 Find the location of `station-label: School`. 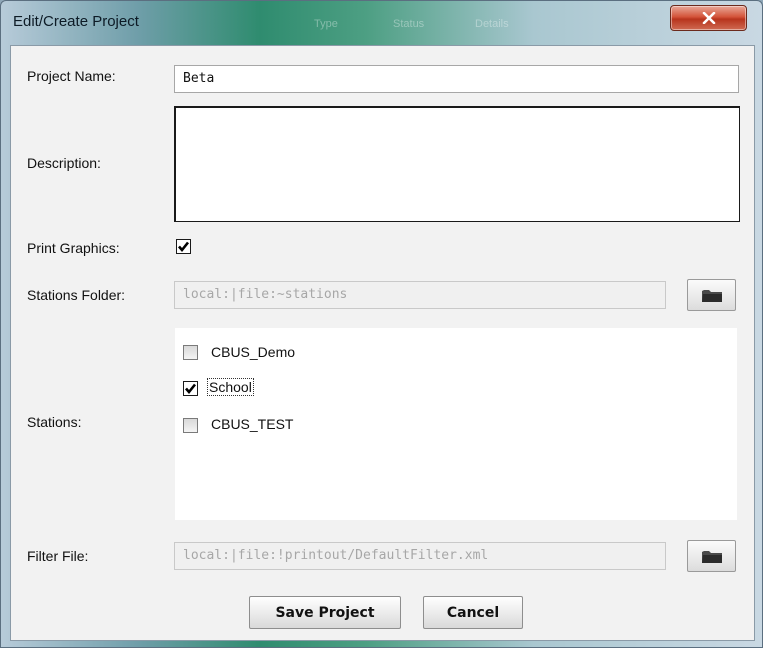

station-label: School is located at coordinates (230, 387).